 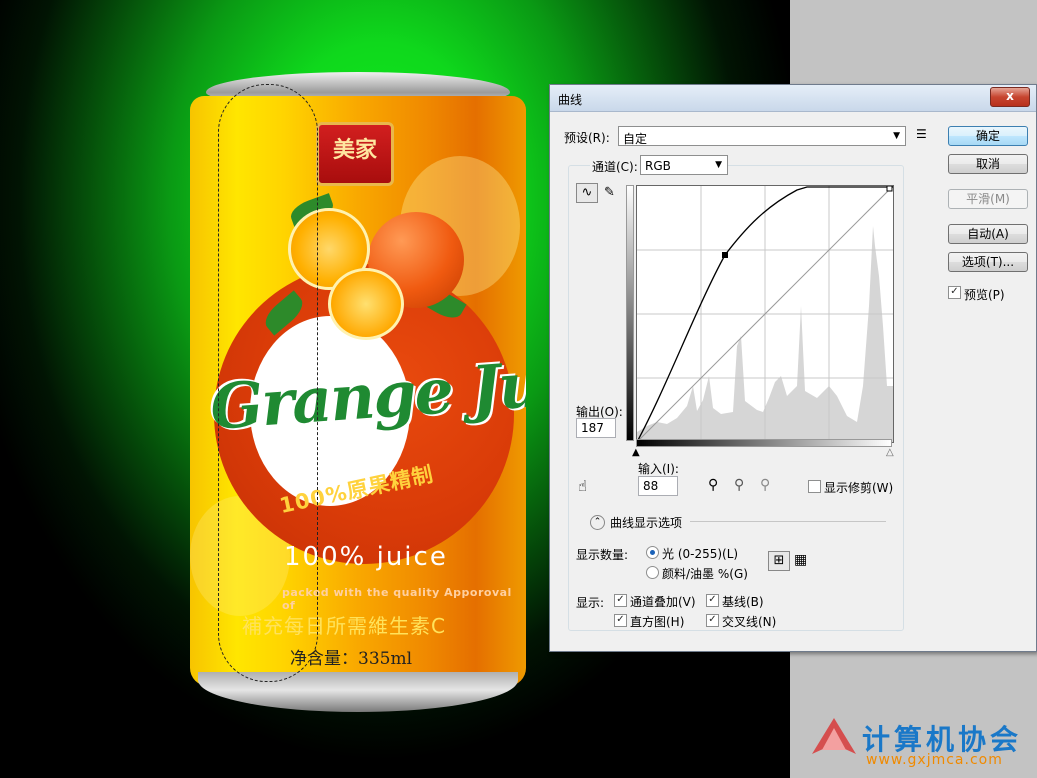 What do you see at coordinates (984, 295) in the screenshot?
I see `preview-label: 预览(P)` at bounding box center [984, 295].